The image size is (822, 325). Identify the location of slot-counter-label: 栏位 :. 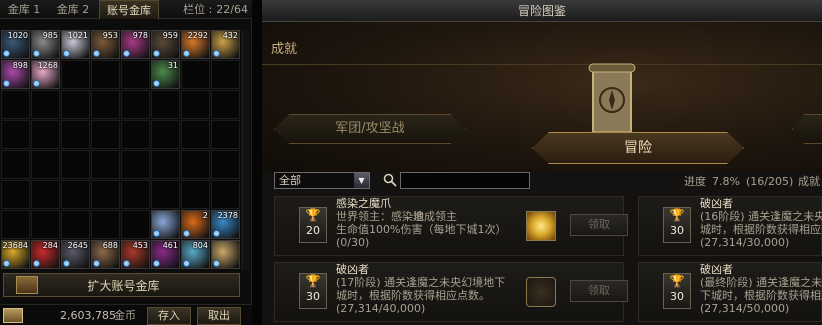
(198, 9).